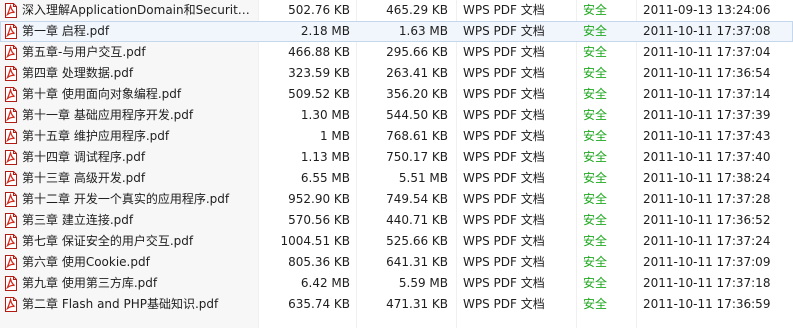  Describe the element at coordinates (417, 52) in the screenshot. I see `compressed-size: 295.66 KB` at that location.